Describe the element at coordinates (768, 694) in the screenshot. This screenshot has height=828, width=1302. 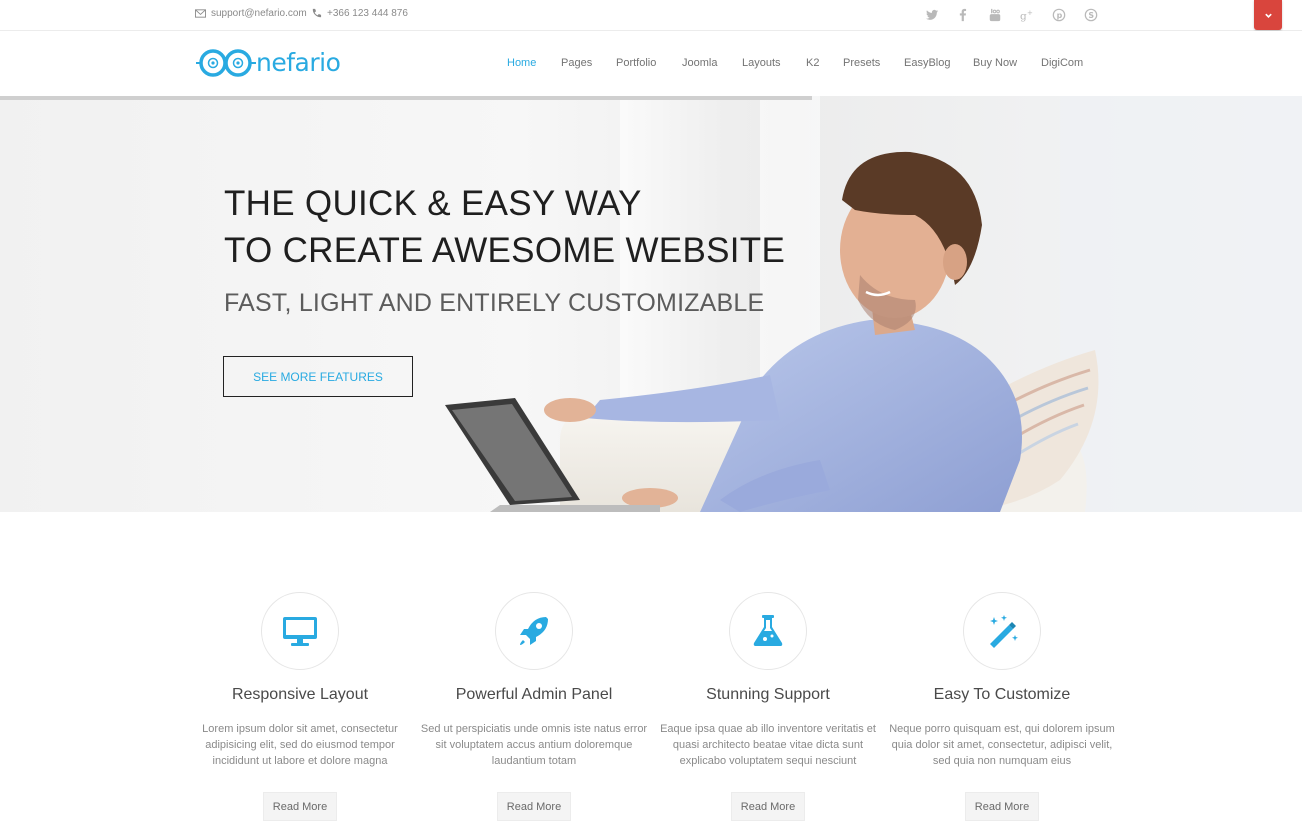
I see `feature-title: Stunning Support` at that location.